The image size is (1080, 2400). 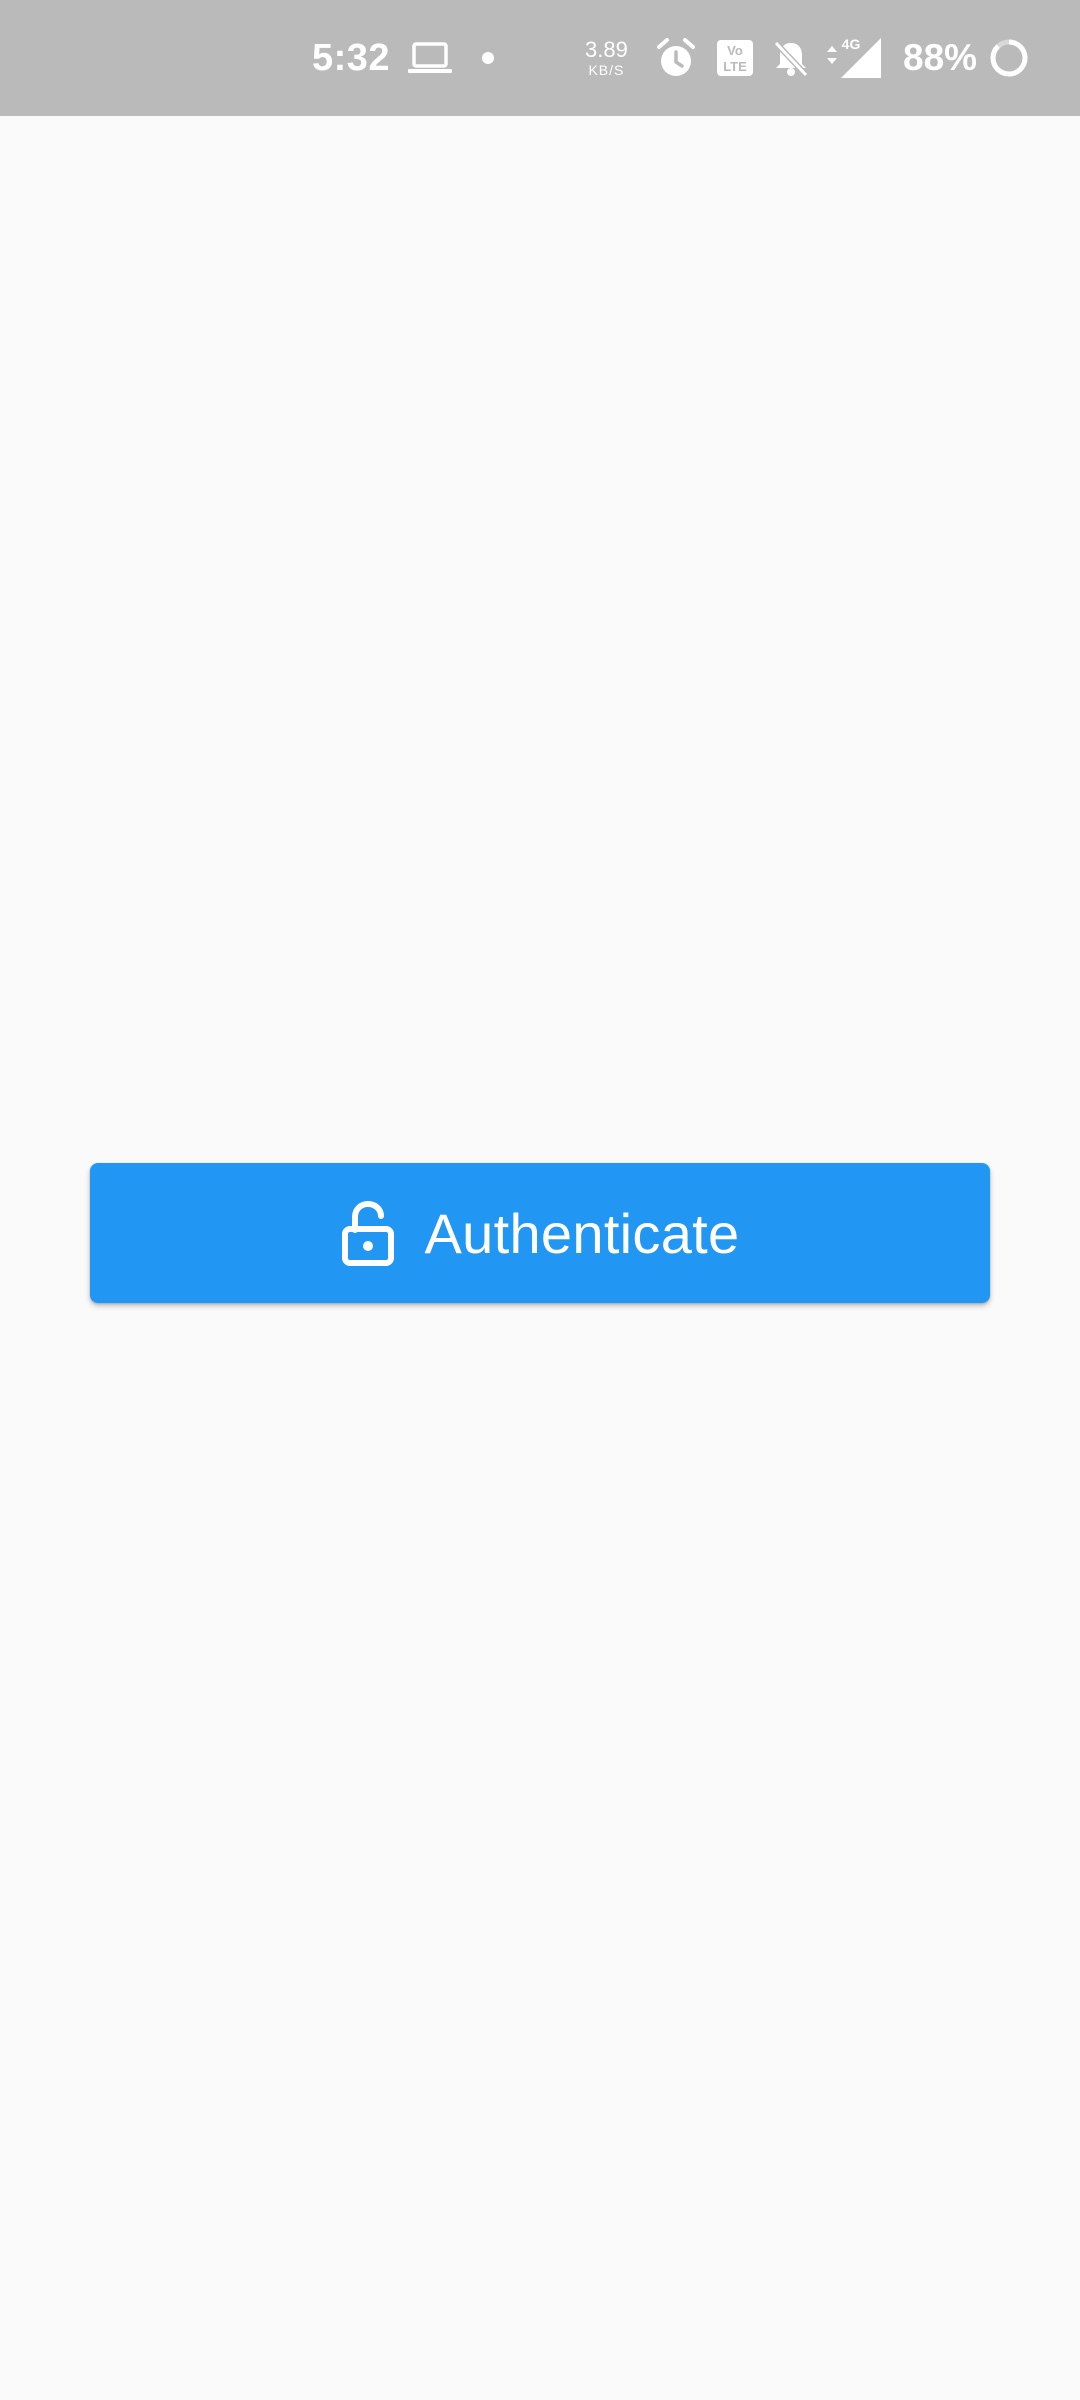 What do you see at coordinates (606, 49) in the screenshot?
I see `network-speed-value: 3.89` at bounding box center [606, 49].